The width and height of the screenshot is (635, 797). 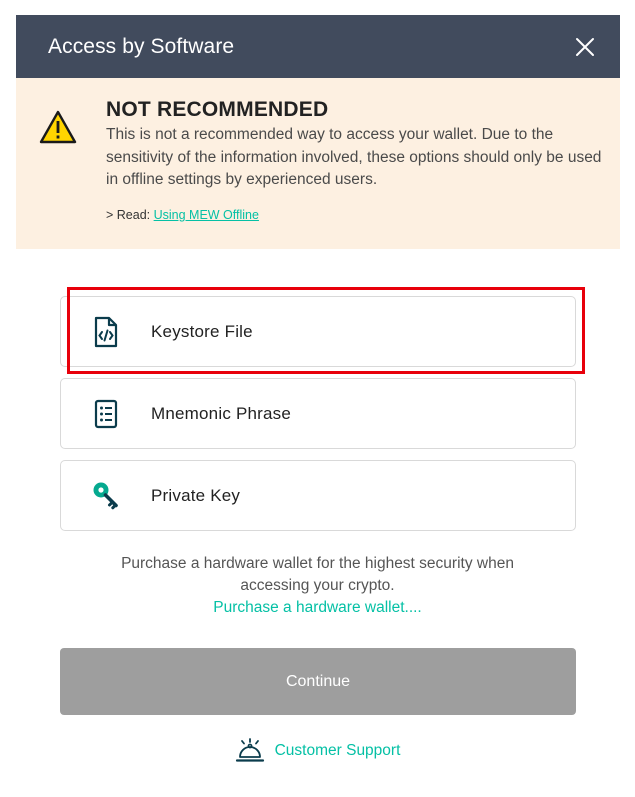 I want to click on option-keystore-file: Keystore File, so click(x=318, y=331).